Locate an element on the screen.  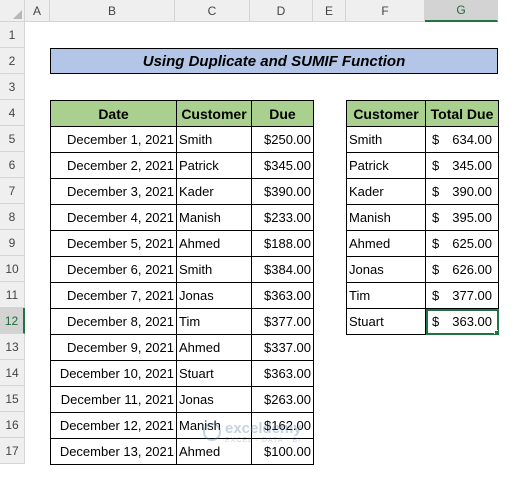
table-row: December 7, 2021 Jonas $363.00 is located at coordinates (182, 295).